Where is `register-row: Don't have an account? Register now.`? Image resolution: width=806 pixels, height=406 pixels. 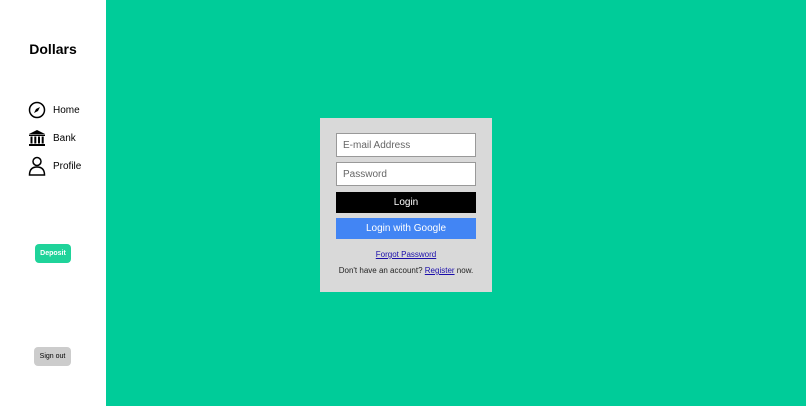
register-row: Don't have an account? Register now. is located at coordinates (406, 270).